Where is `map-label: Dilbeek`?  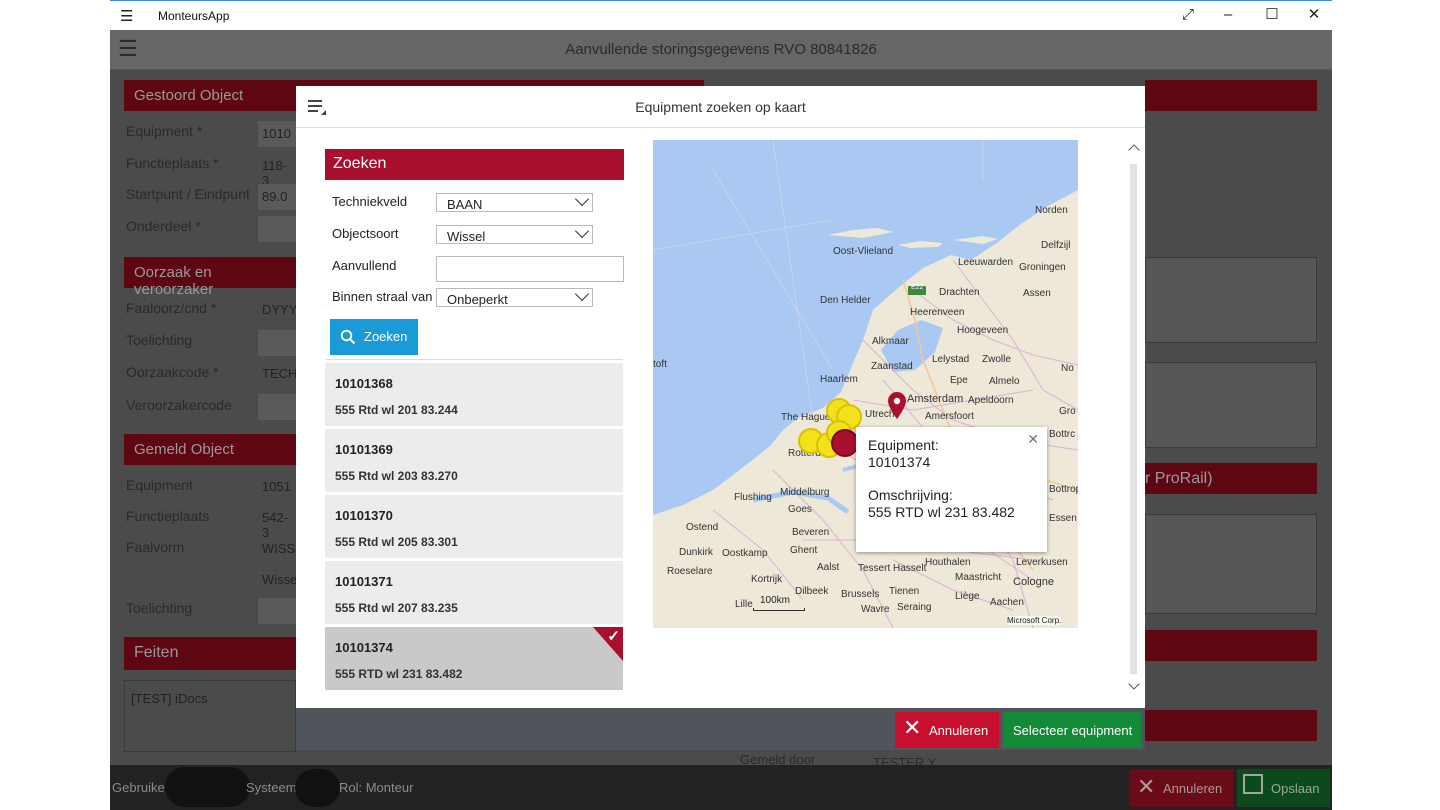 map-label: Dilbeek is located at coordinates (812, 591).